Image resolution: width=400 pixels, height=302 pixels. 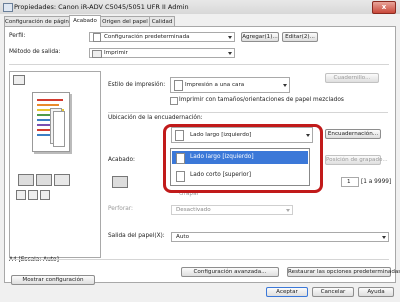 I want to click on binding-short-edge-icon, so click(x=180, y=176).